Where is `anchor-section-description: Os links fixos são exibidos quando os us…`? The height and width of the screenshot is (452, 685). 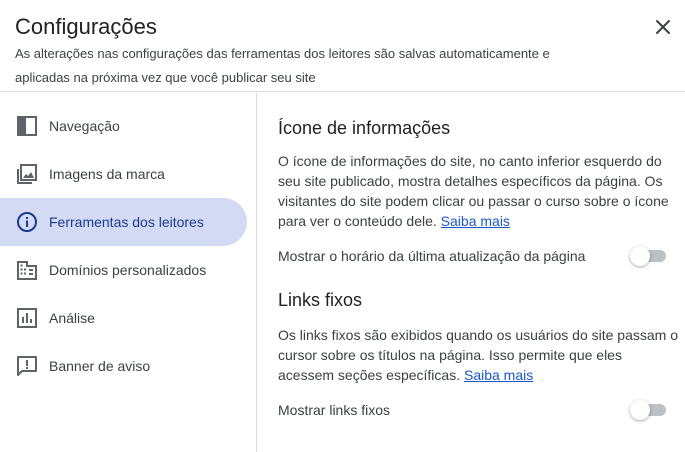 anchor-section-description: Os links fixos são exibidos quando os us… is located at coordinates (478, 355).